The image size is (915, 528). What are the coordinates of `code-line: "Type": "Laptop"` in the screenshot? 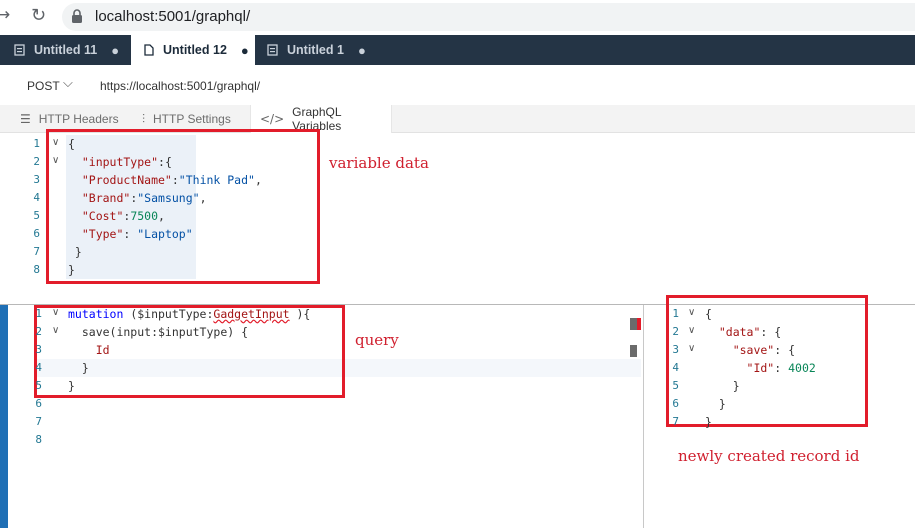 It's located at (130, 234).